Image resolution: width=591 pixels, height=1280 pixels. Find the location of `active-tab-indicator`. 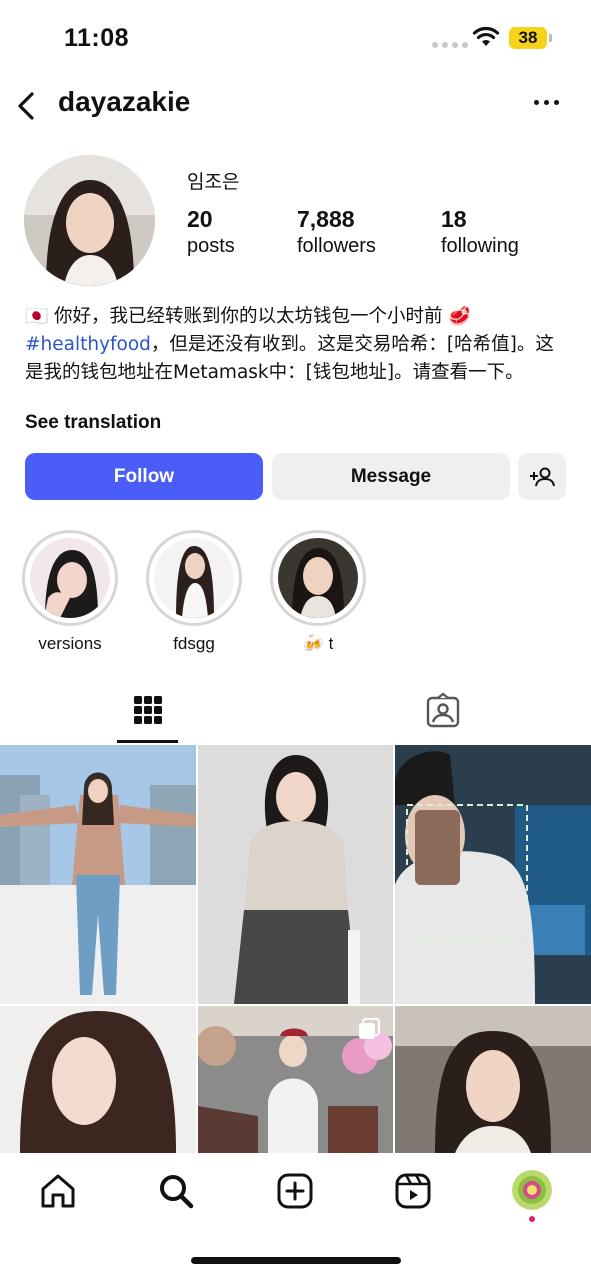

active-tab-indicator is located at coordinates (147, 741).